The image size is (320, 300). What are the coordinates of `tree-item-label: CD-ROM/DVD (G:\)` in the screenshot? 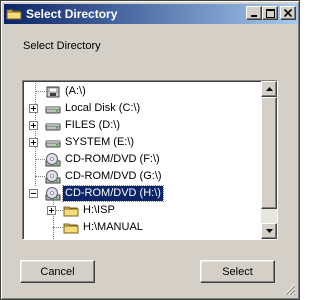 It's located at (113, 176).